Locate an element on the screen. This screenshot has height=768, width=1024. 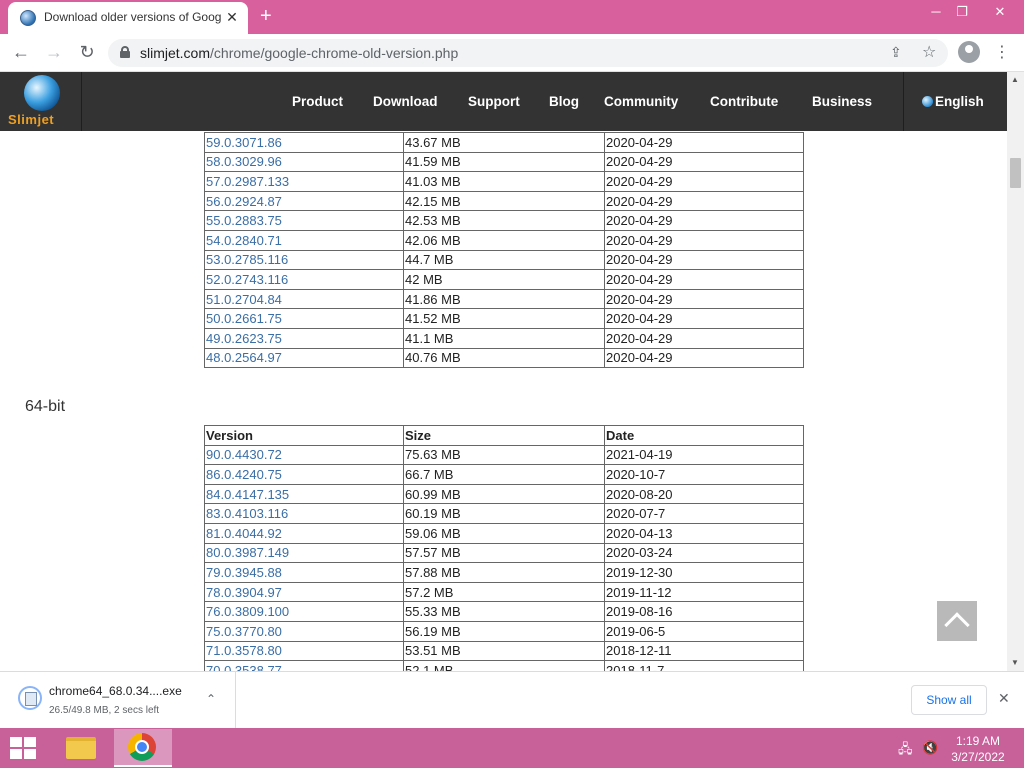
version-link: 53.0.2785.116 is located at coordinates (304, 260).